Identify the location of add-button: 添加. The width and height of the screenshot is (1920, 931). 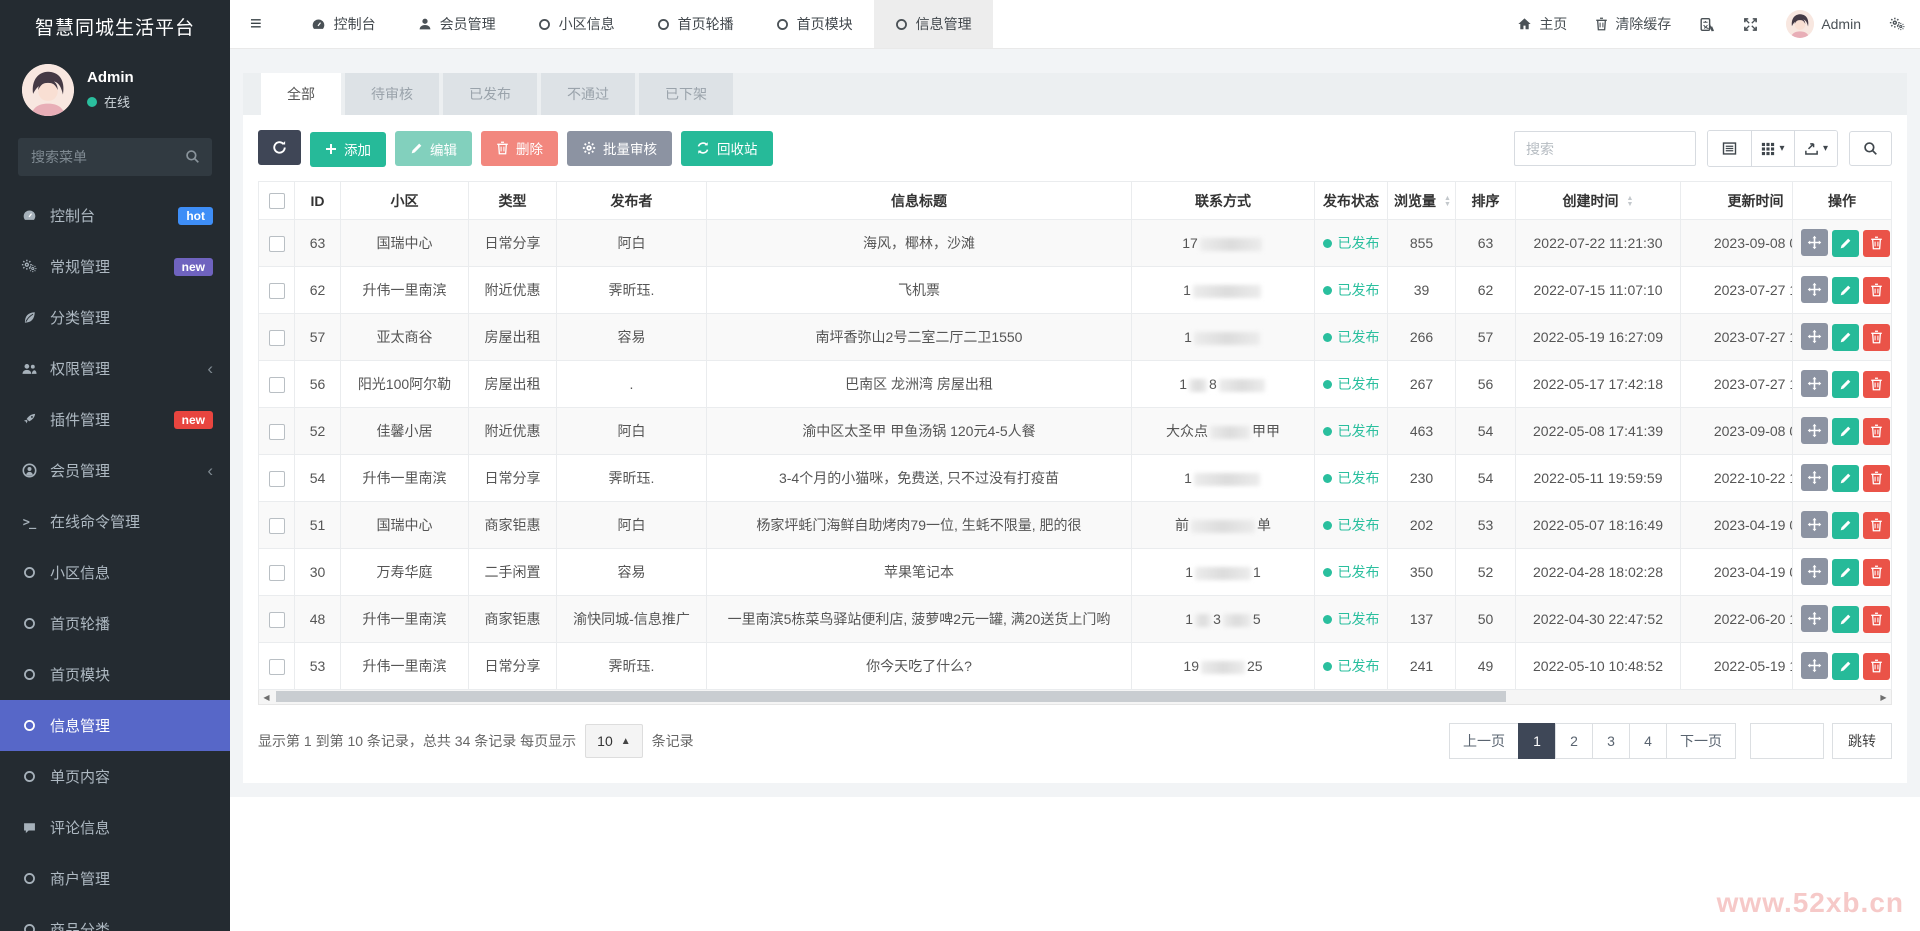
(348, 149).